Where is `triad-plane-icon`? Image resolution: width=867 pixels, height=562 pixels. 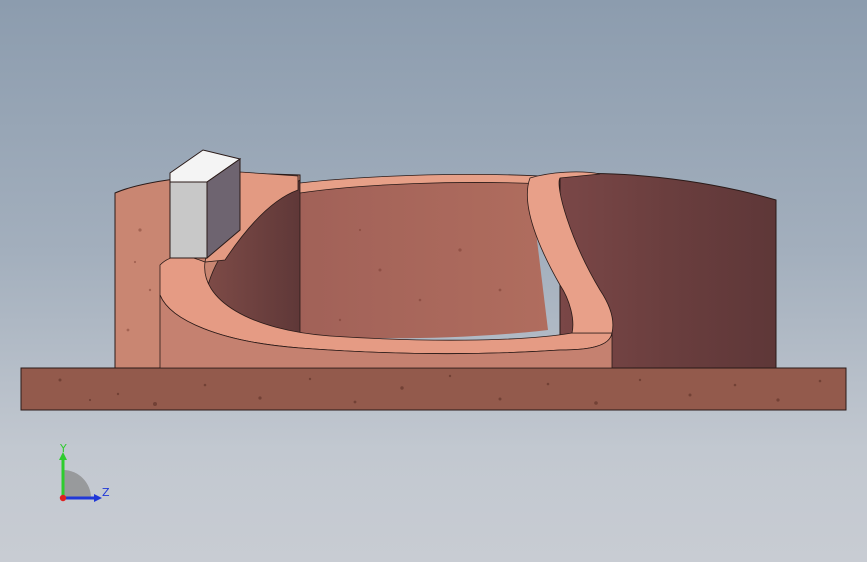
triad-plane-icon is located at coordinates (77, 484).